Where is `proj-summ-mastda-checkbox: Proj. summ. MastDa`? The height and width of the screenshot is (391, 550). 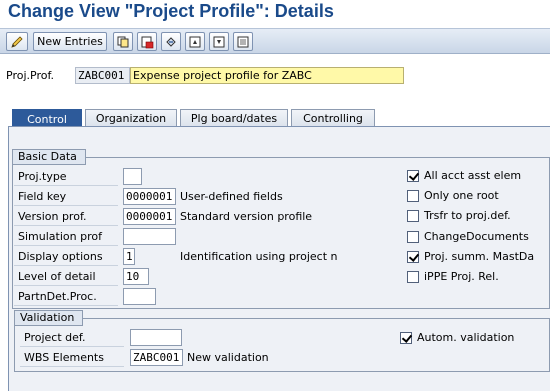
proj-summ-mastda-checkbox: Proj. summ. MastDa is located at coordinates (470, 256).